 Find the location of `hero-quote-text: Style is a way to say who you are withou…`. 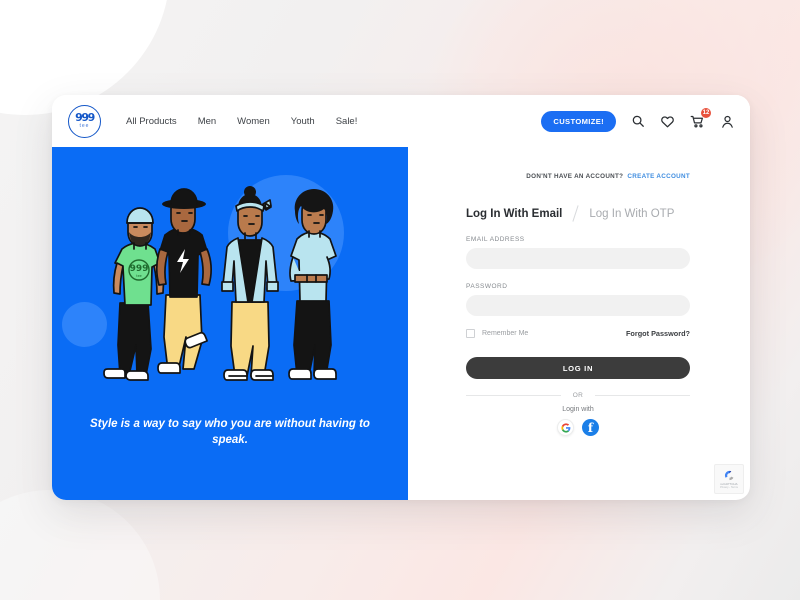

hero-quote-text: Style is a way to say who you are withou… is located at coordinates (230, 432).